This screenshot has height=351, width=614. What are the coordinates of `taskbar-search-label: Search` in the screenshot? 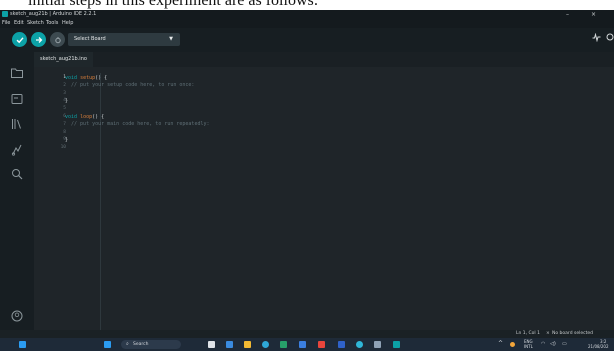 It's located at (141, 344).